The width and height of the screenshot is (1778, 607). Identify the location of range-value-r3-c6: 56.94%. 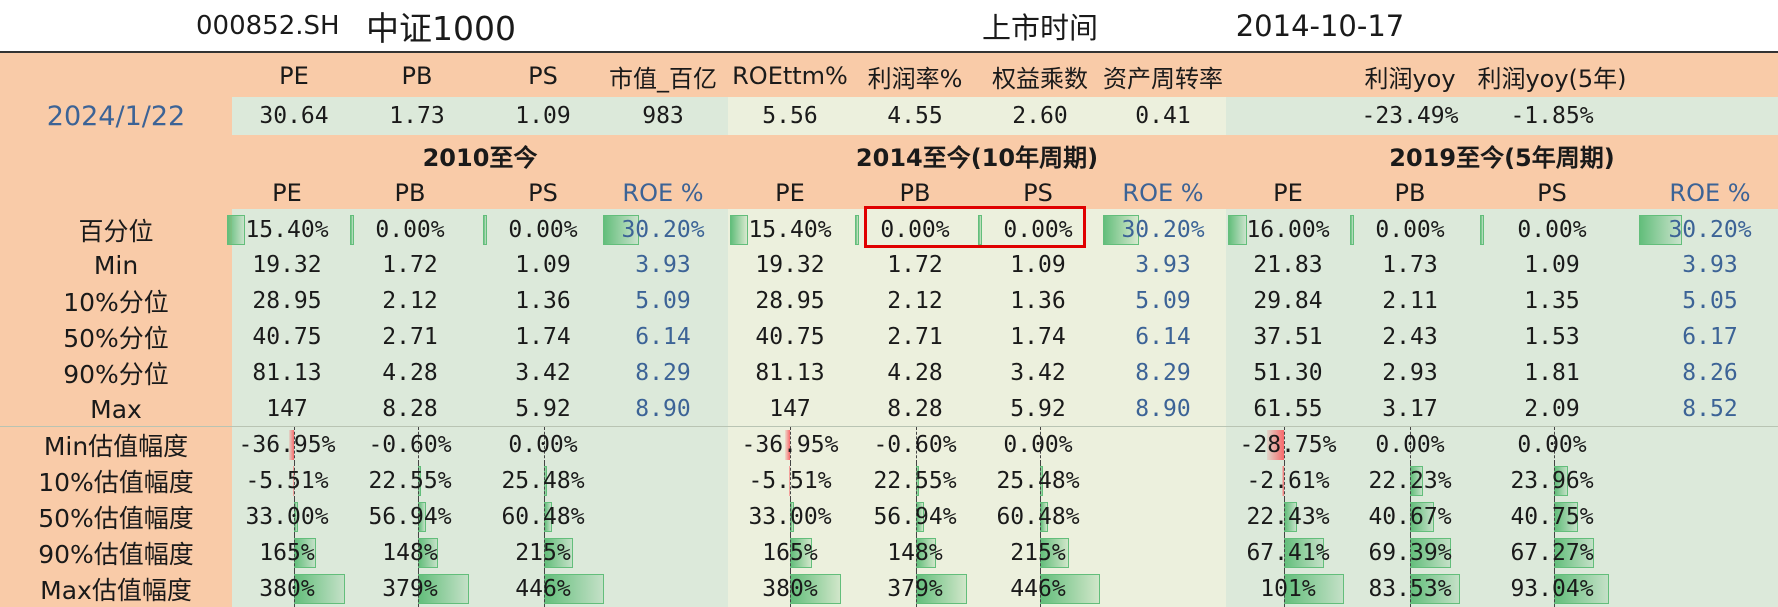
(915, 517).